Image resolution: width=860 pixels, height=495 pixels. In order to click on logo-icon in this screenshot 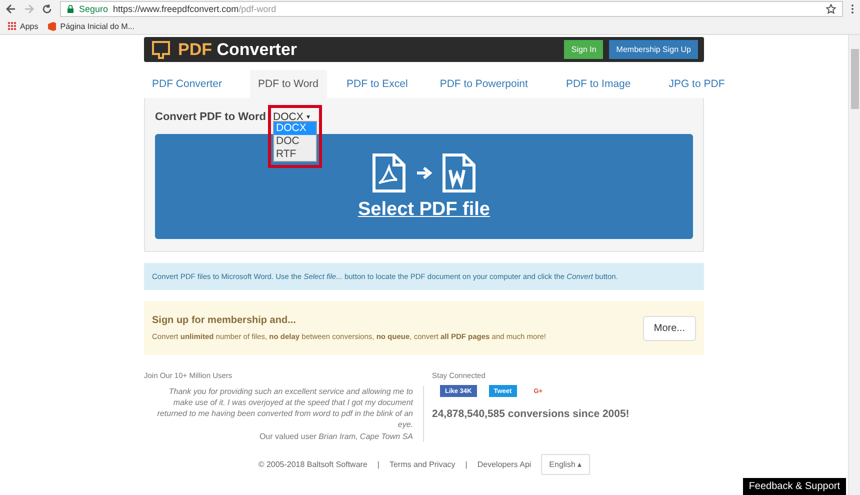, I will do `click(161, 50)`.